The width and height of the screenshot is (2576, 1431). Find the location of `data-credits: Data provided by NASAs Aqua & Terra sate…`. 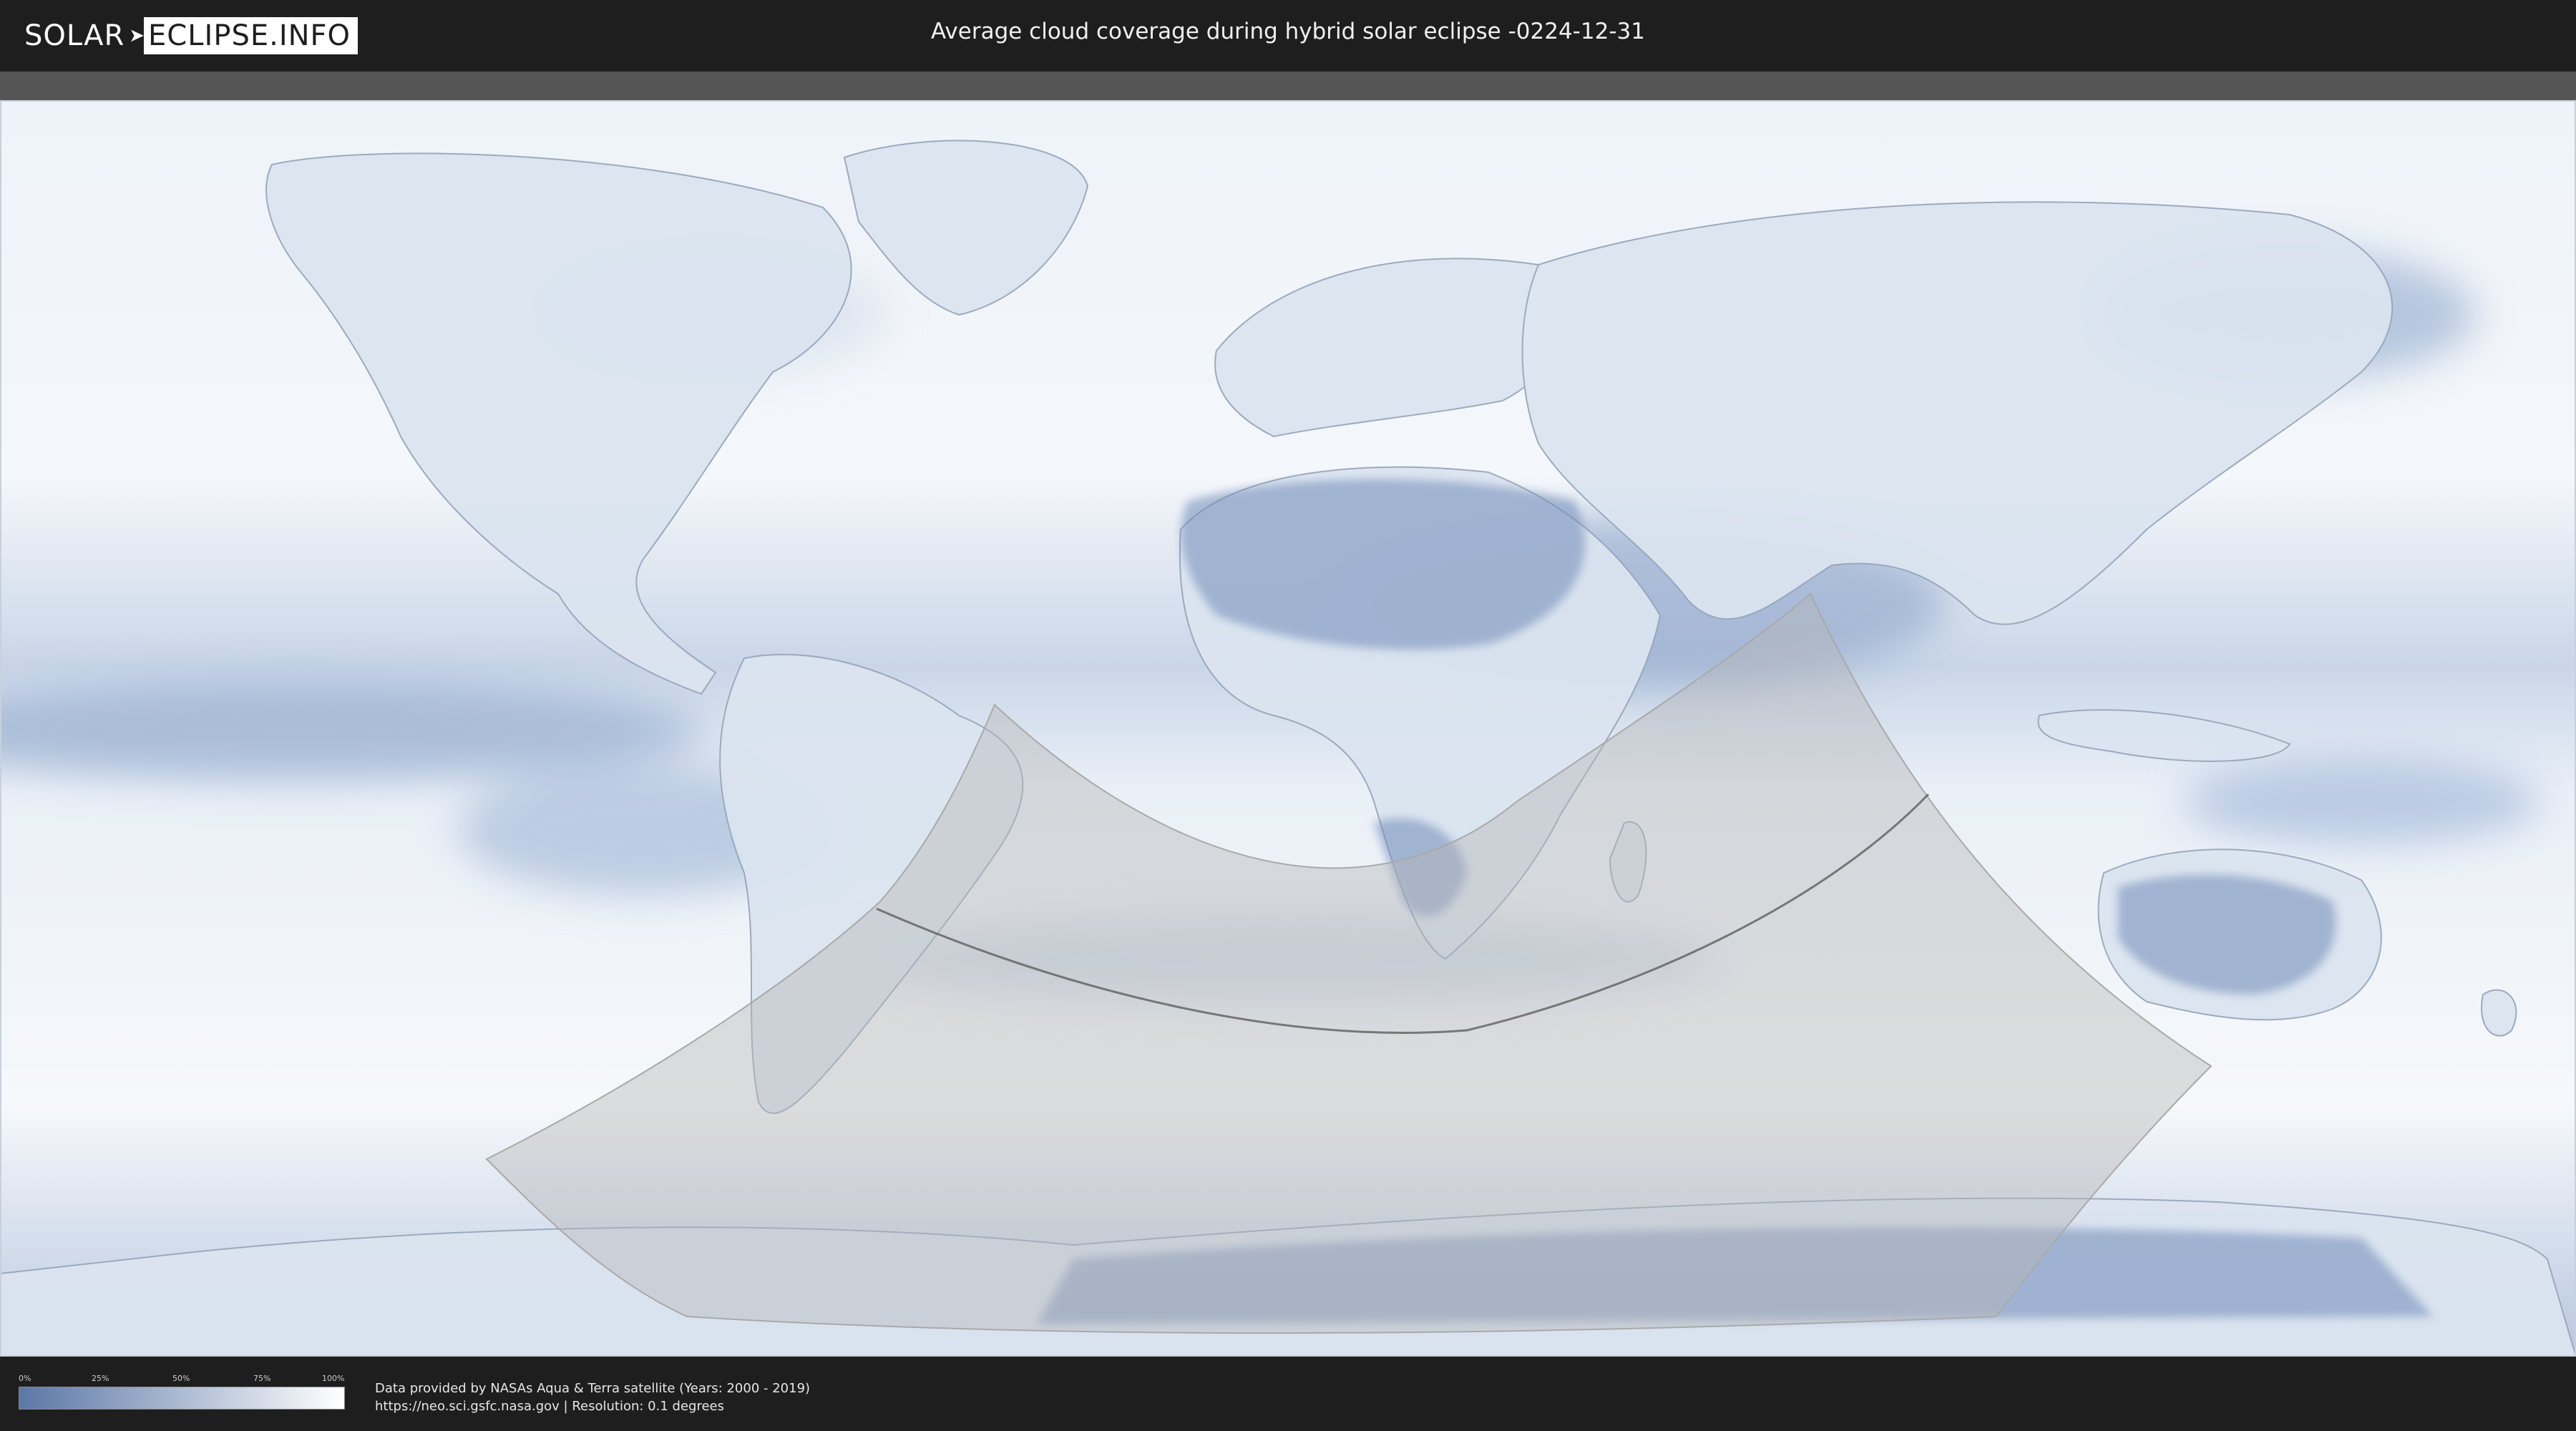

data-credits: Data provided by NASAs Aqua & Terra sate… is located at coordinates (592, 1397).